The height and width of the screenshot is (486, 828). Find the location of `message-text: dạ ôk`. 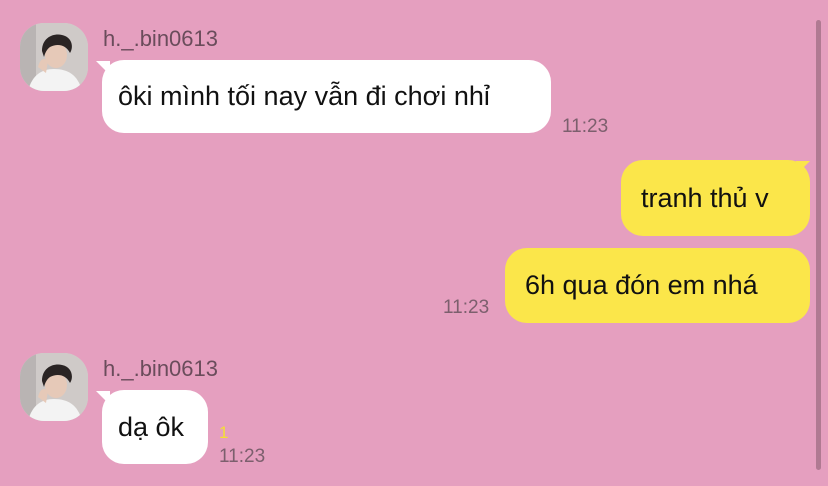

message-text: dạ ôk is located at coordinates (151, 426).